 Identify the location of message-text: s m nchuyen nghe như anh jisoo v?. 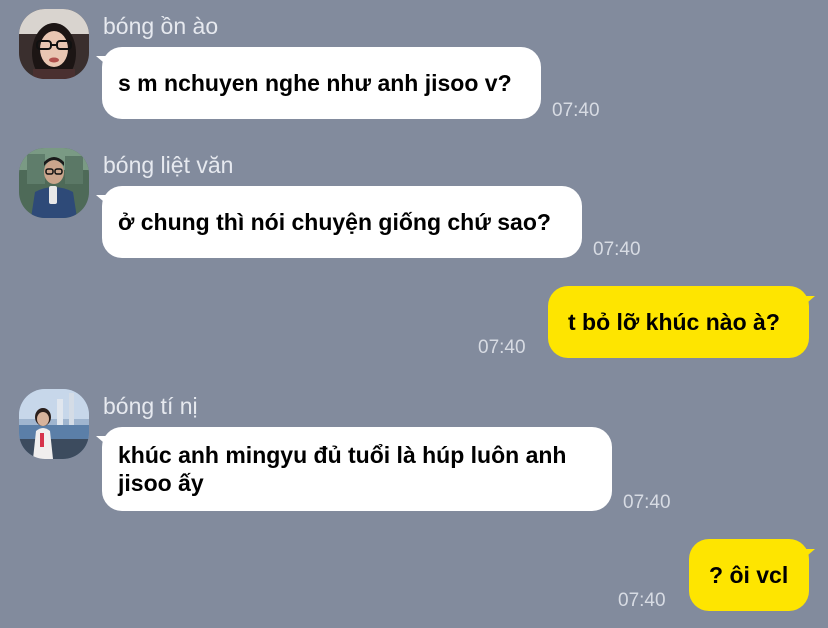
(315, 83).